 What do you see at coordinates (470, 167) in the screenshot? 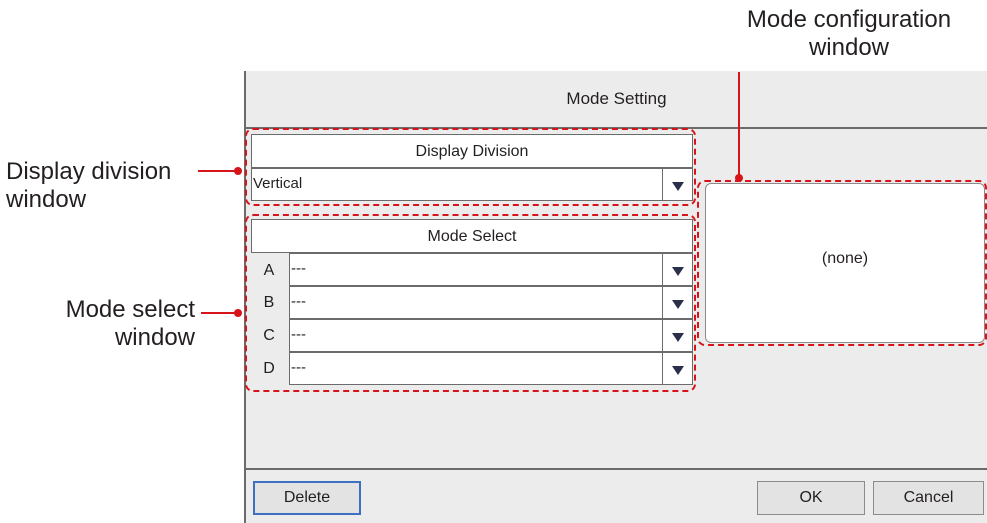
I see `display-division-outline` at bounding box center [470, 167].